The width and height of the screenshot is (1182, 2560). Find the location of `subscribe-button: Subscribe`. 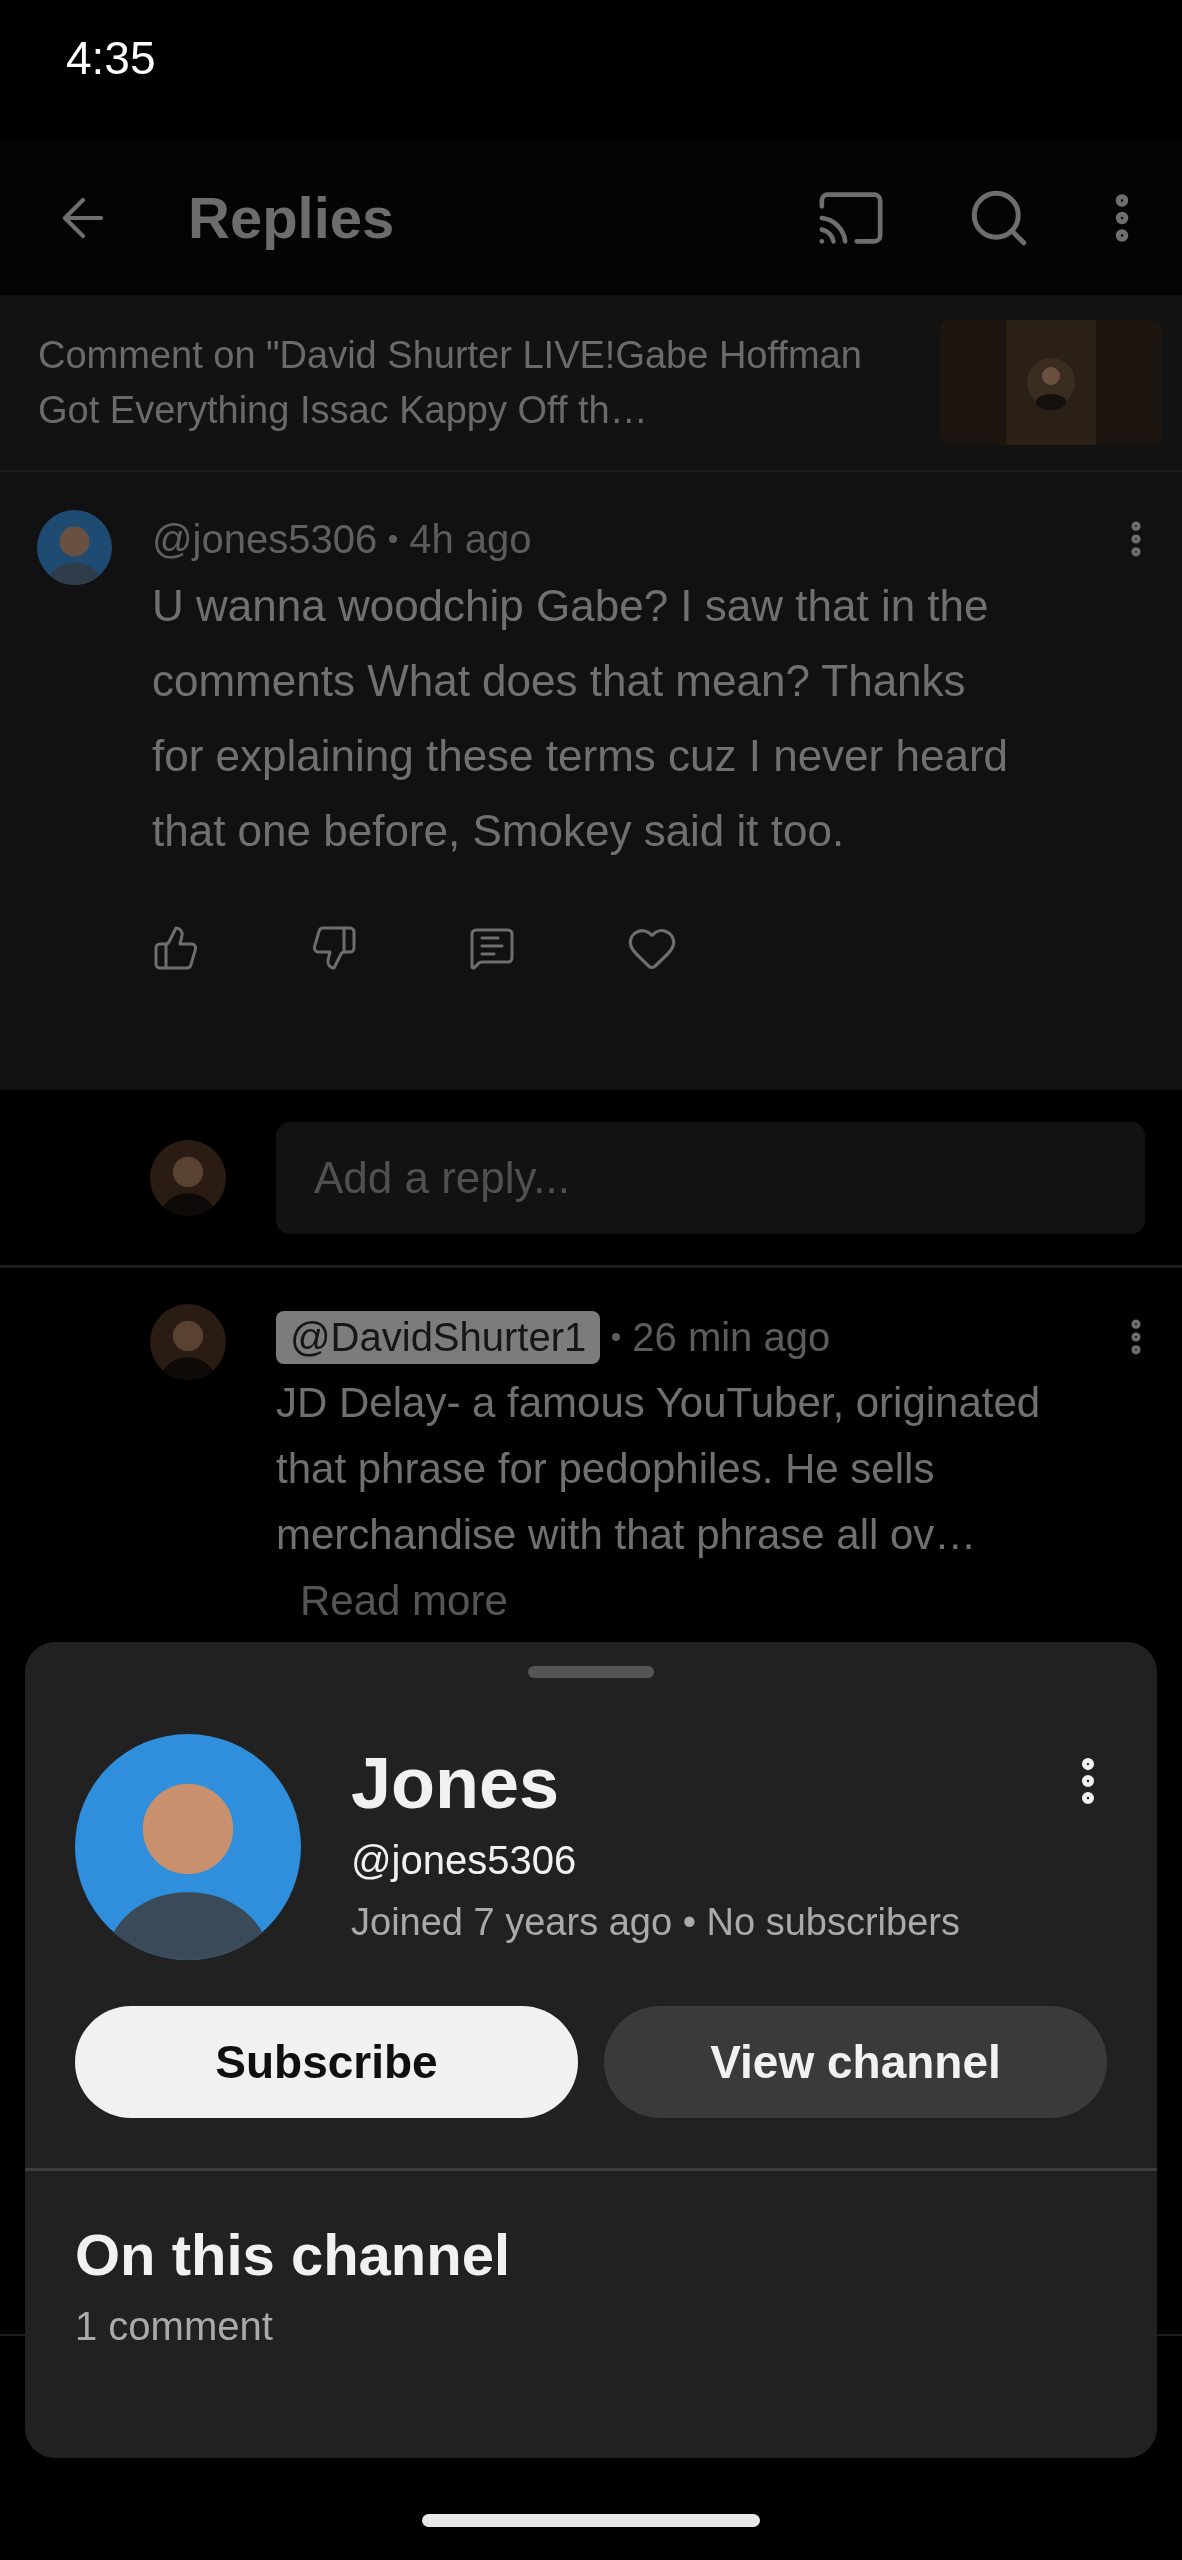

subscribe-button: Subscribe is located at coordinates (326, 2062).